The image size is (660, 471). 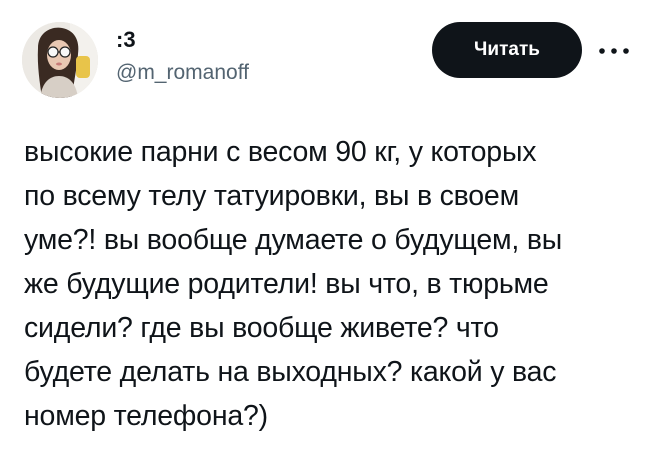 I want to click on tweet-text-line: уме?! вы вообще думаете о будущем, вы, so click(x=293, y=240).